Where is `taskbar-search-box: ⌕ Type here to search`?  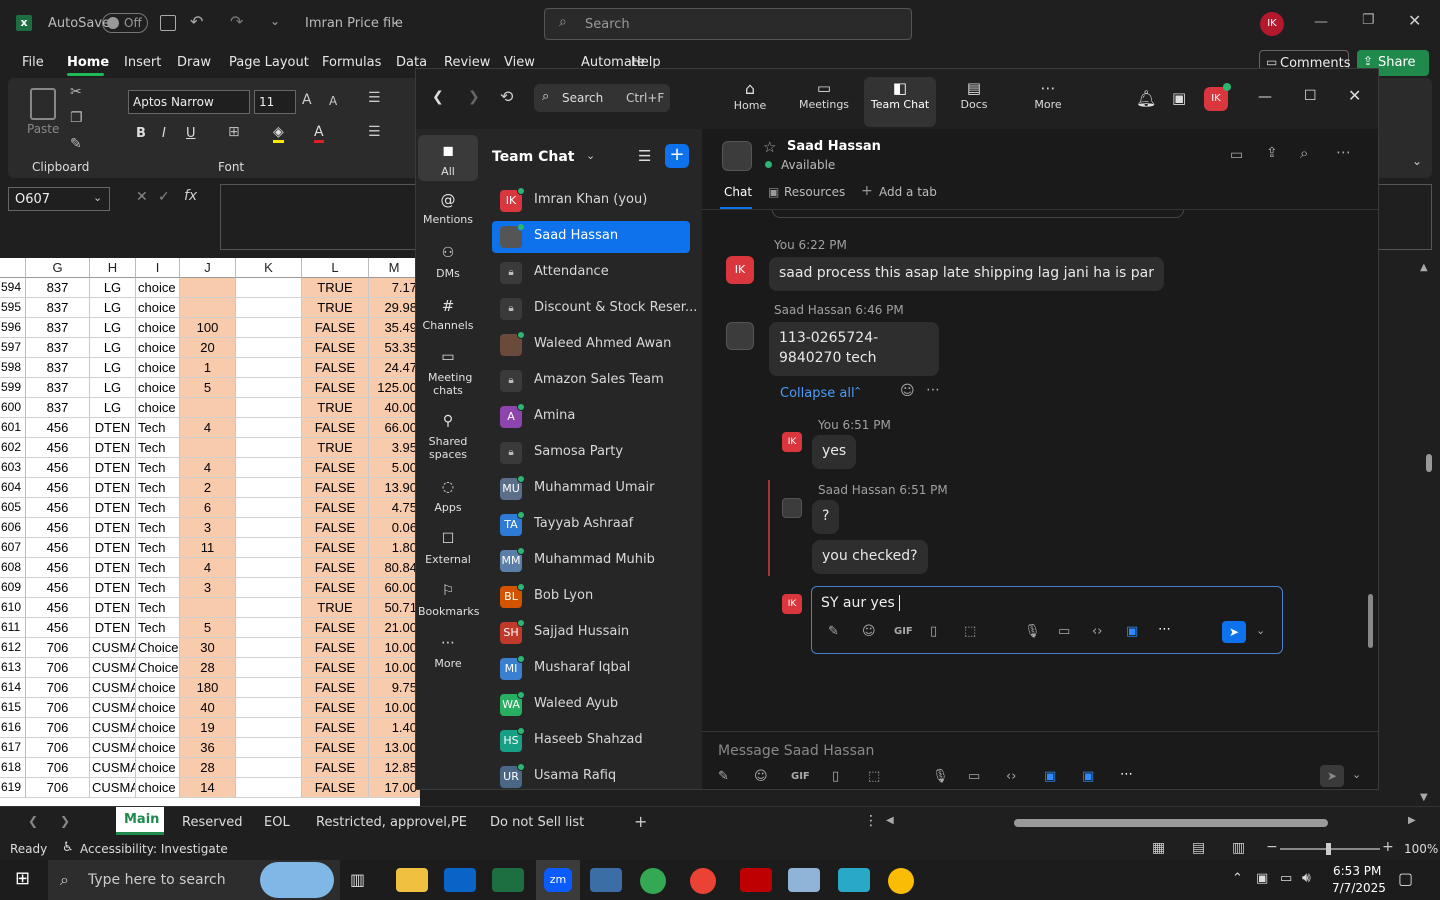
taskbar-search-box: ⌕ Type here to search is located at coordinates (194, 880).